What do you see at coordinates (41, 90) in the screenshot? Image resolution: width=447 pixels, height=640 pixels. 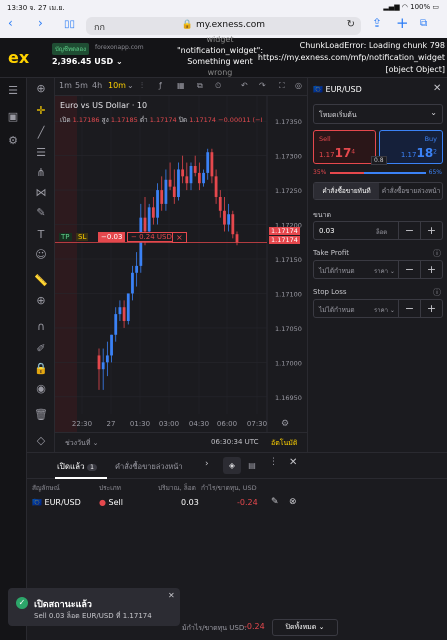 I see `add-icon: ⊕` at bounding box center [41, 90].